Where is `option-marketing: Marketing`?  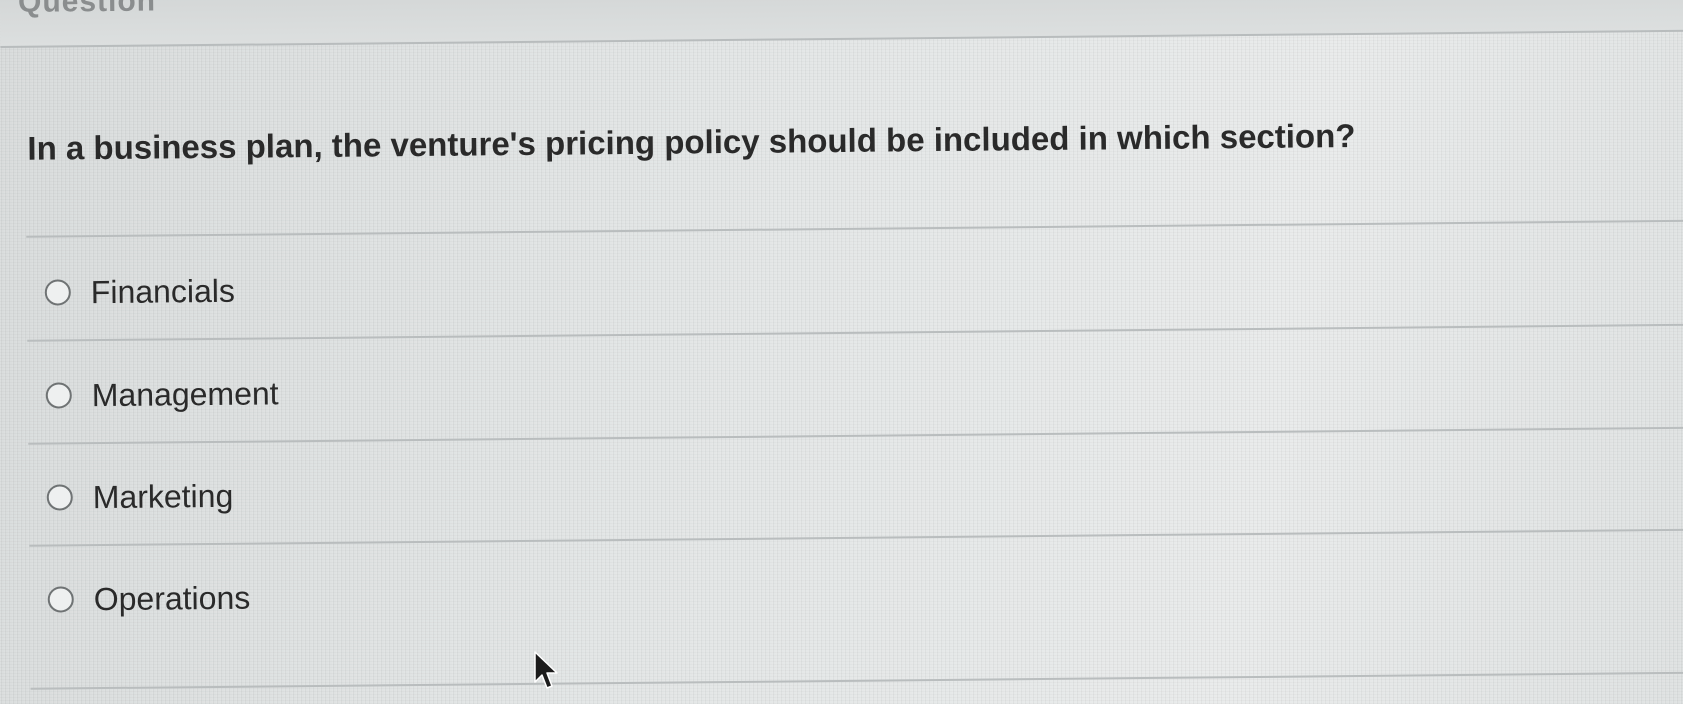
option-marketing: Marketing is located at coordinates (140, 497).